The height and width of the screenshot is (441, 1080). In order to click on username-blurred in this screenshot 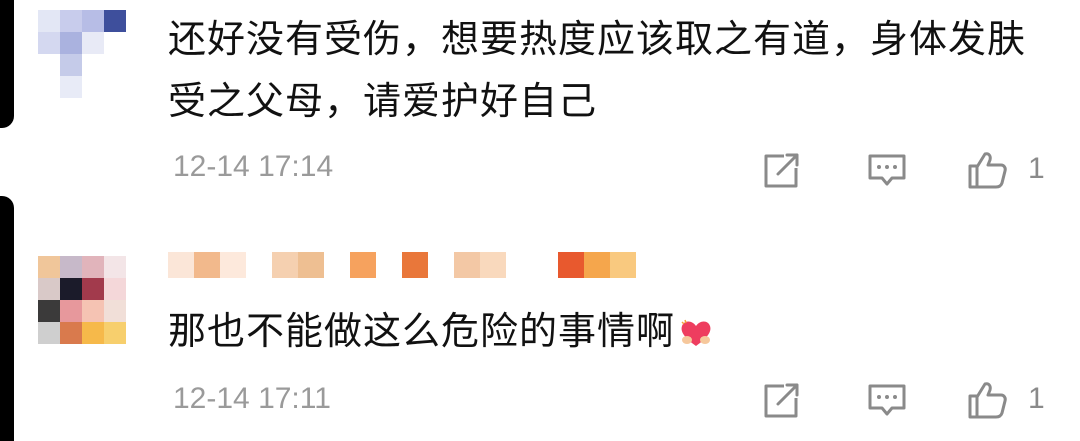, I will do `click(402, 265)`.